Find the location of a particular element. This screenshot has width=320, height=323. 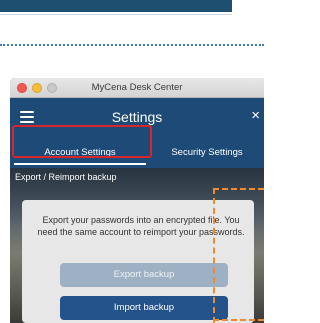

active-tab-indicator is located at coordinates (80, 164).